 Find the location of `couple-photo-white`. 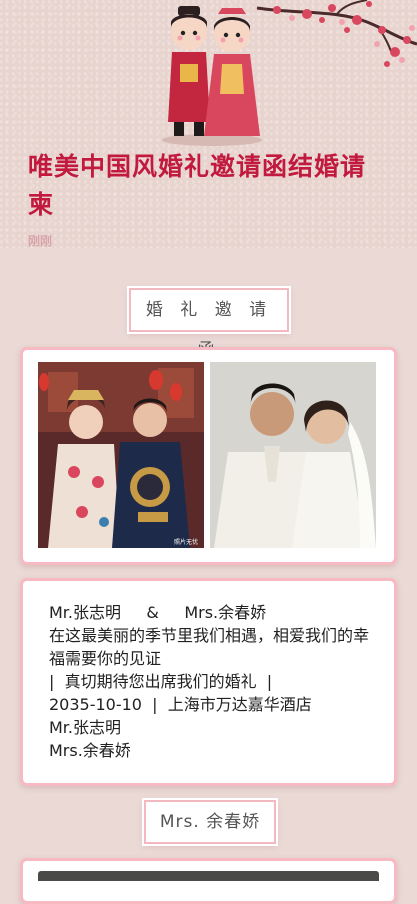

couple-photo-white is located at coordinates (293, 455).